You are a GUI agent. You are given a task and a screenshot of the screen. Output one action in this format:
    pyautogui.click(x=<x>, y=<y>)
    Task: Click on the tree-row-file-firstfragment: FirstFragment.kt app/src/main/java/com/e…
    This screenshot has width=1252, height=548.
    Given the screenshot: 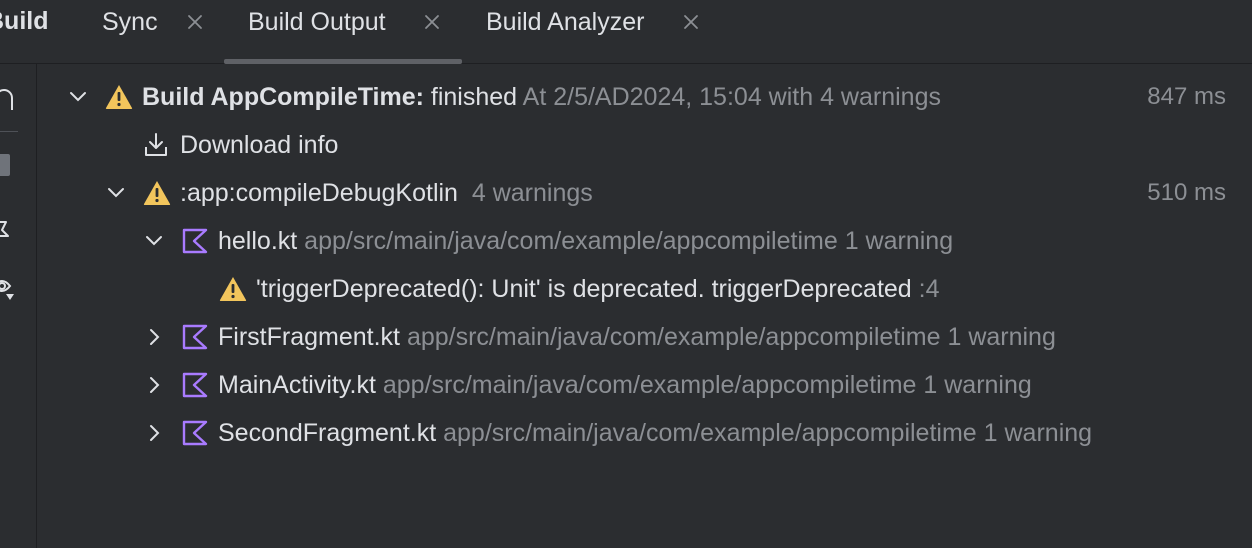 What is the action you would take?
    pyautogui.click(x=645, y=337)
    